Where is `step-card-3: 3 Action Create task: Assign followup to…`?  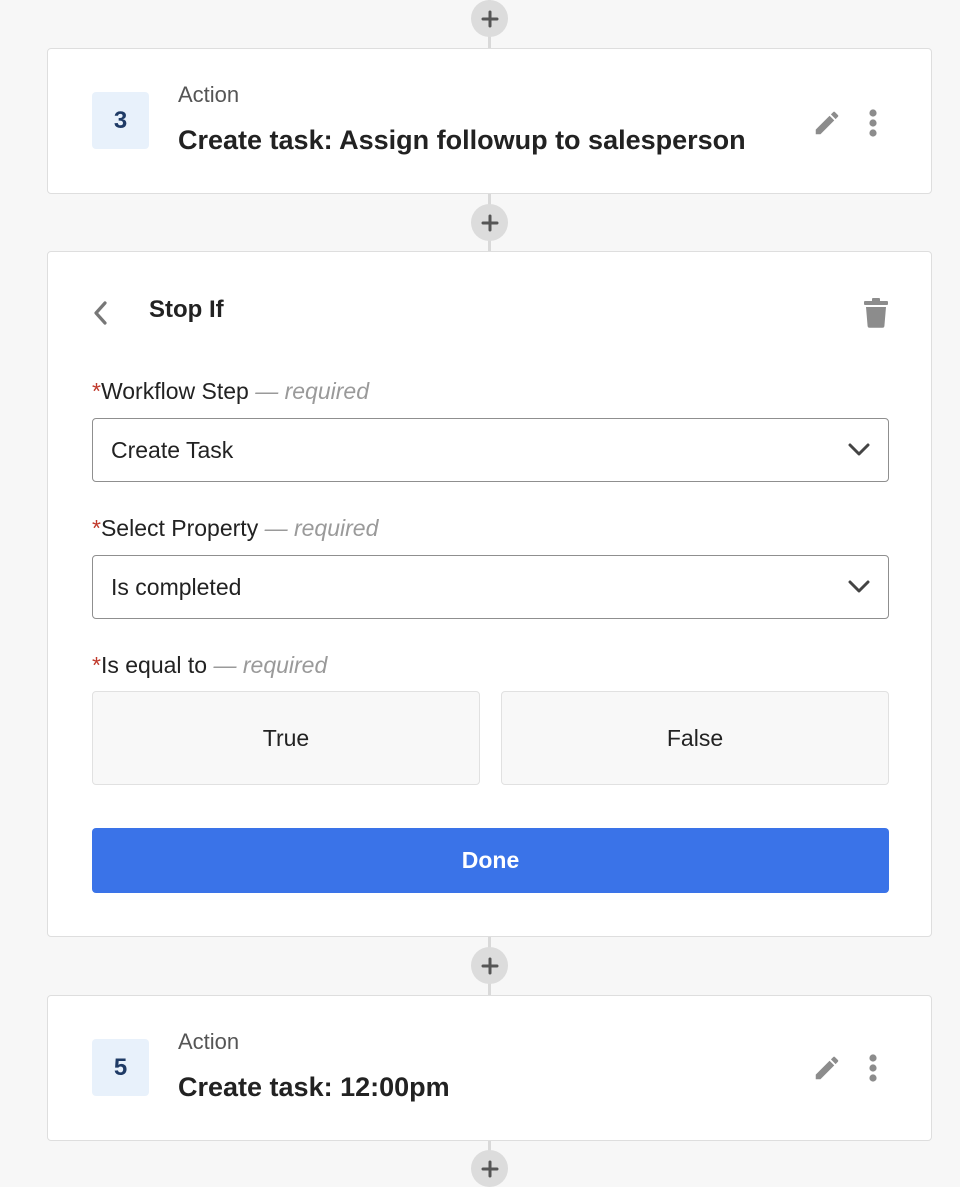 step-card-3: 3 Action Create task: Assign followup to… is located at coordinates (489, 121).